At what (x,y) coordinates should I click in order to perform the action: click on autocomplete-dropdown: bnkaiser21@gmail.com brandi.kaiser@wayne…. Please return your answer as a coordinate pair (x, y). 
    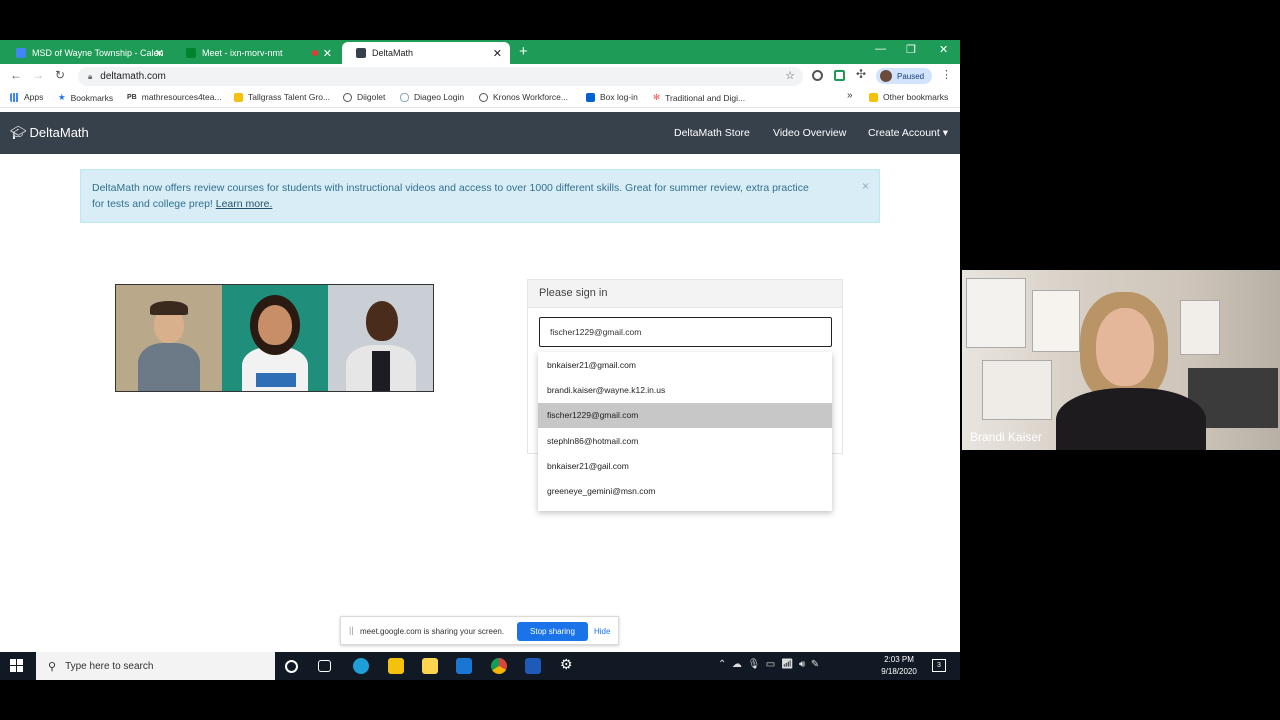
    Looking at the image, I should click on (685, 431).